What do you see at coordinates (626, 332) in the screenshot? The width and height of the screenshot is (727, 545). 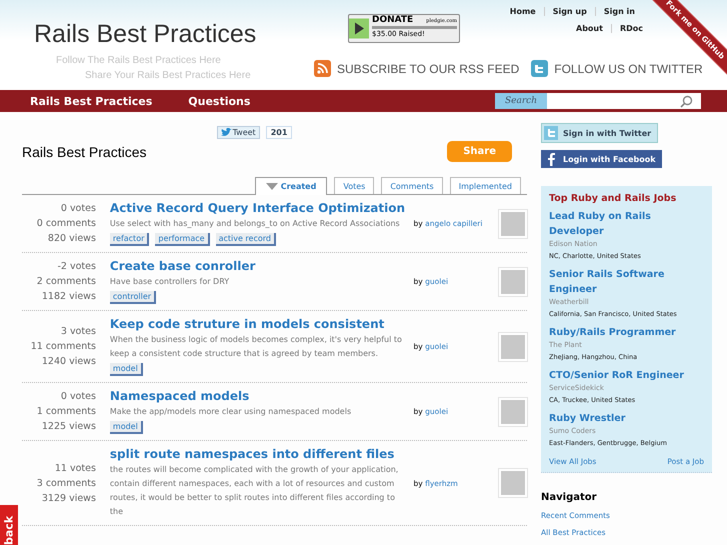 I see `job-title: Ruby/Rails Programmer` at bounding box center [626, 332].